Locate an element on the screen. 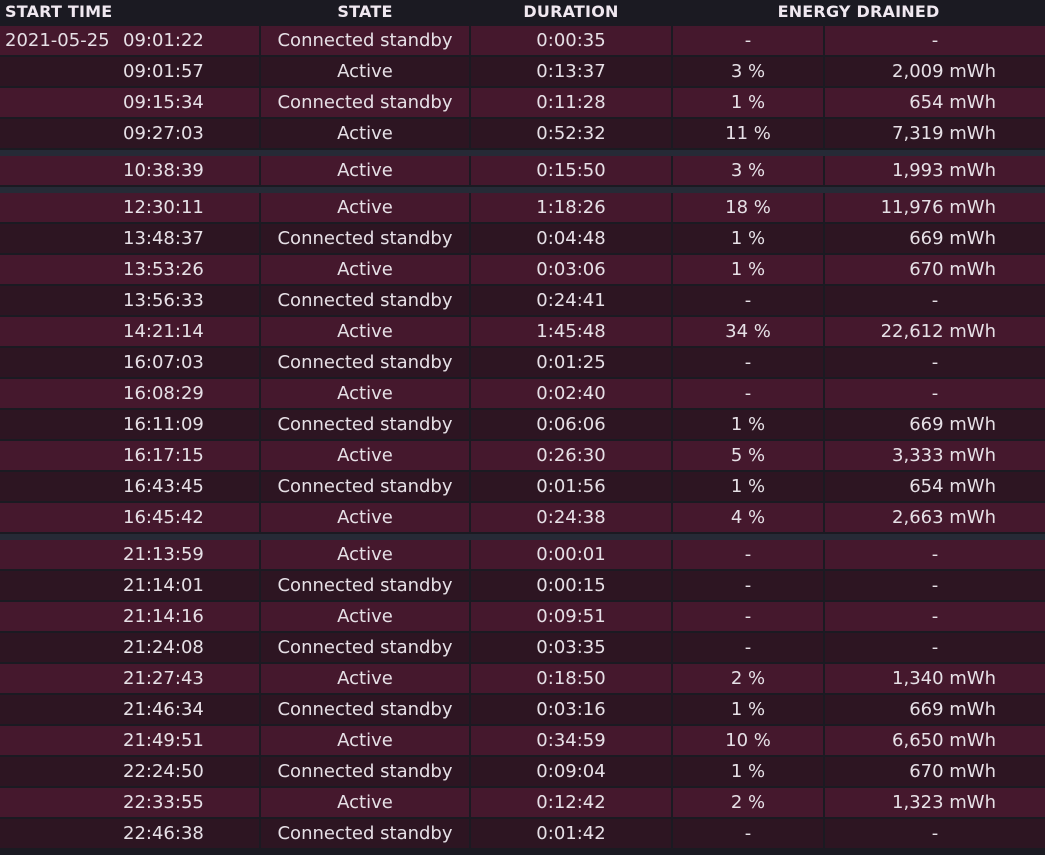 The width and height of the screenshot is (1045, 855). section-separator is located at coordinates (522, 189).